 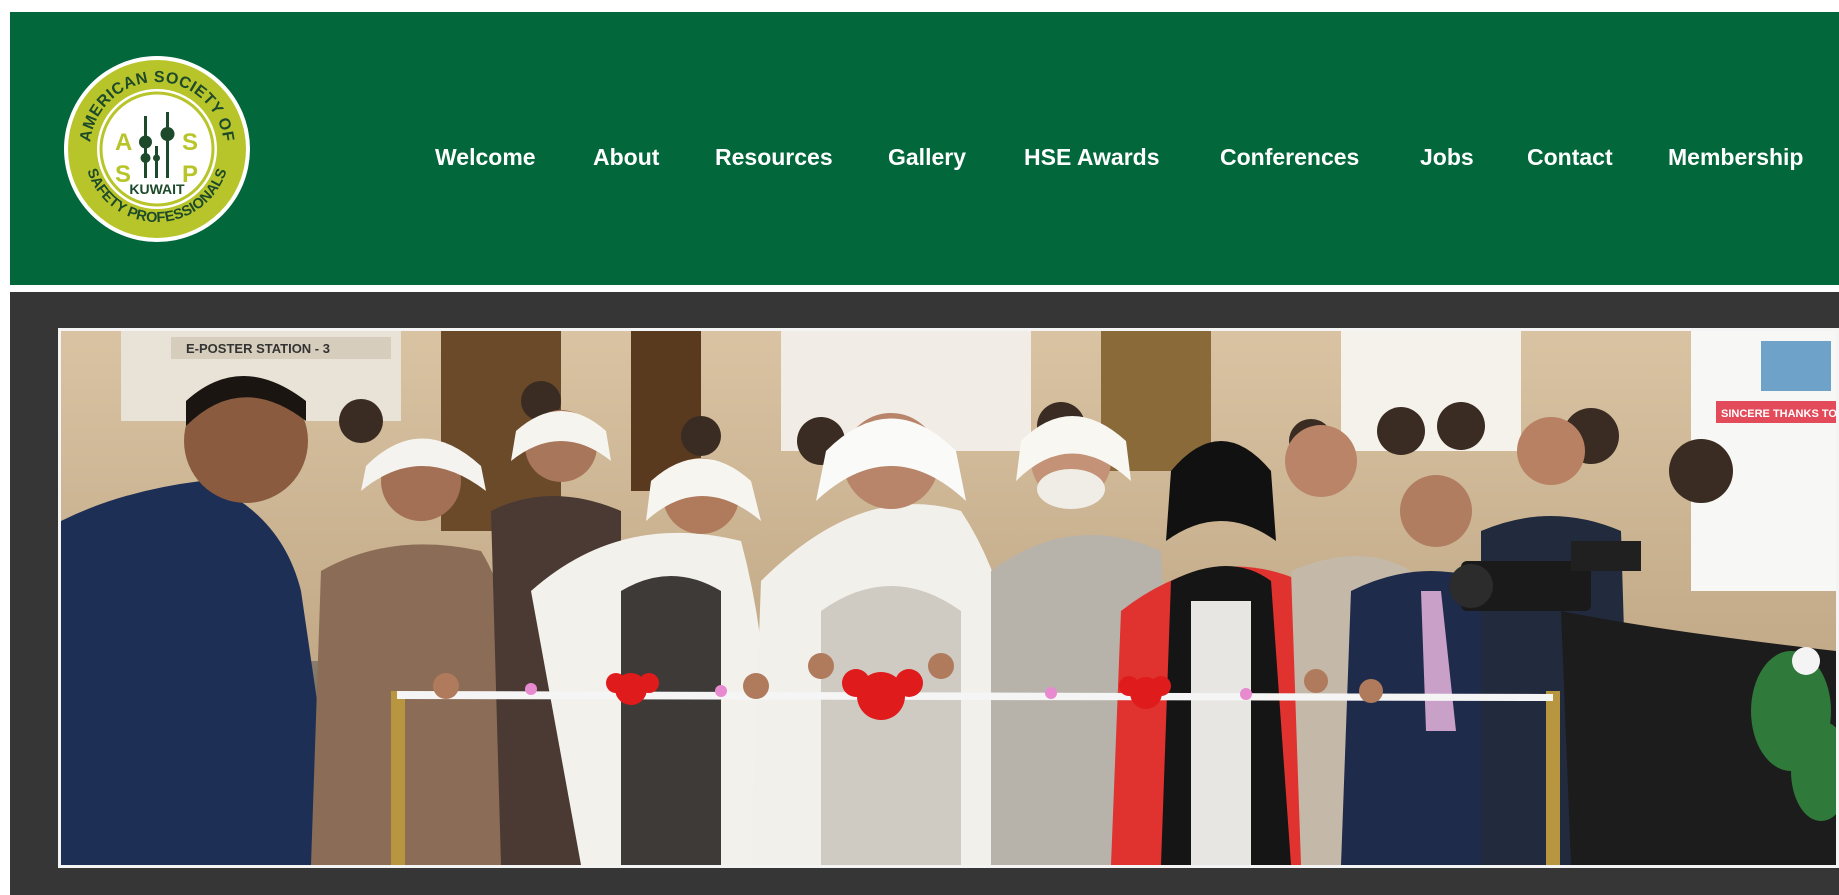 I want to click on photo-banner-text: SINCERE THANKS TO PL, so click(x=1778, y=414).